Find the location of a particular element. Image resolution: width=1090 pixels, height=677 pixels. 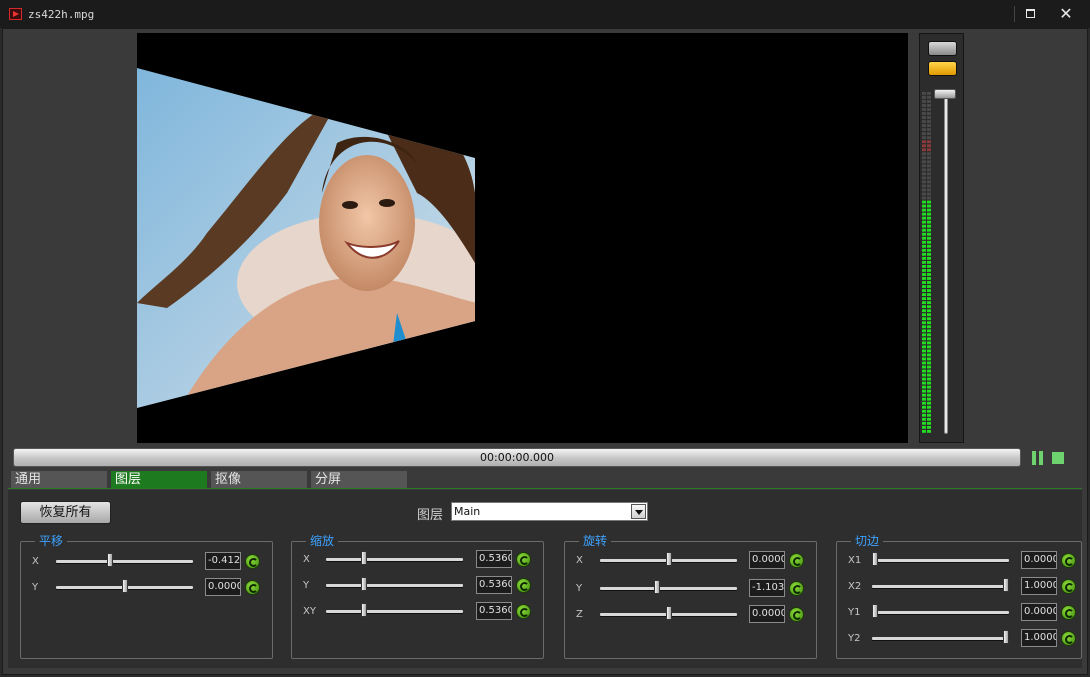

rotate-row: Z 0.0000 is located at coordinates (690, 616).